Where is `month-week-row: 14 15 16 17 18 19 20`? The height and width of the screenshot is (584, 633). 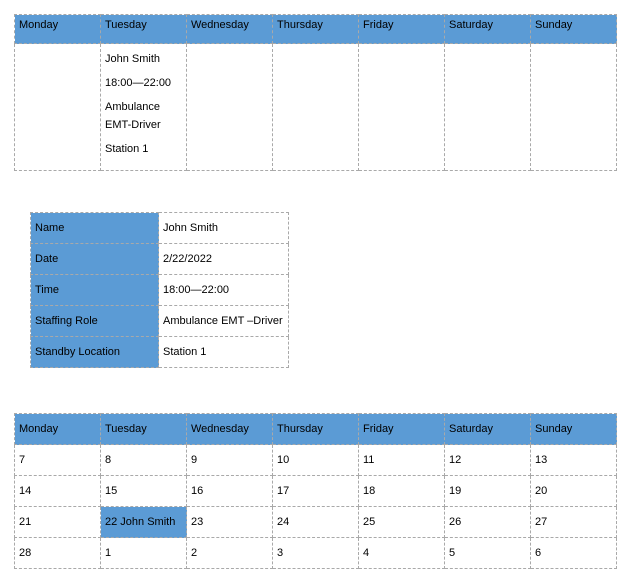 month-week-row: 14 15 16 17 18 19 20 is located at coordinates (315, 491).